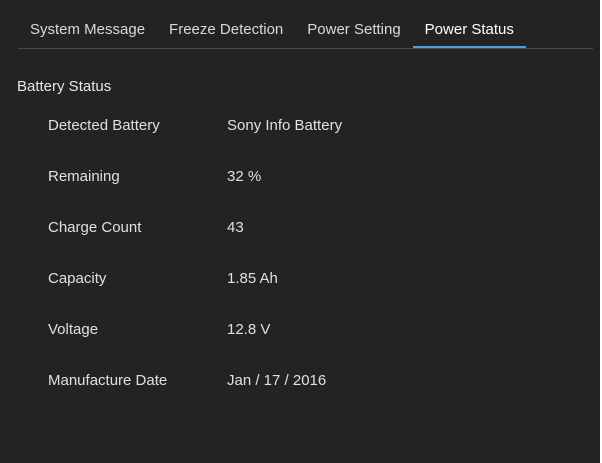 This screenshot has height=463, width=602. I want to click on capacity-row: Capacity 1.85 Ah, so click(308, 295).